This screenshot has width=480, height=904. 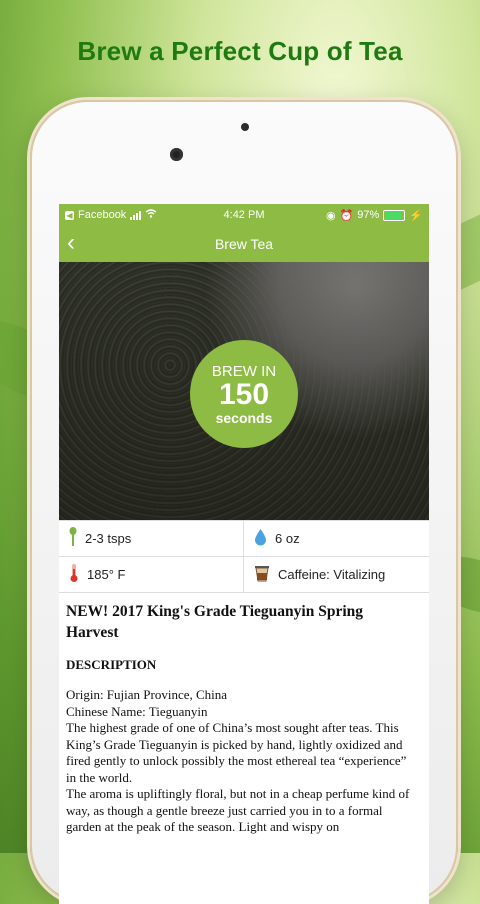 What do you see at coordinates (108, 538) in the screenshot?
I see `amount-text: 2-3 tsps` at bounding box center [108, 538].